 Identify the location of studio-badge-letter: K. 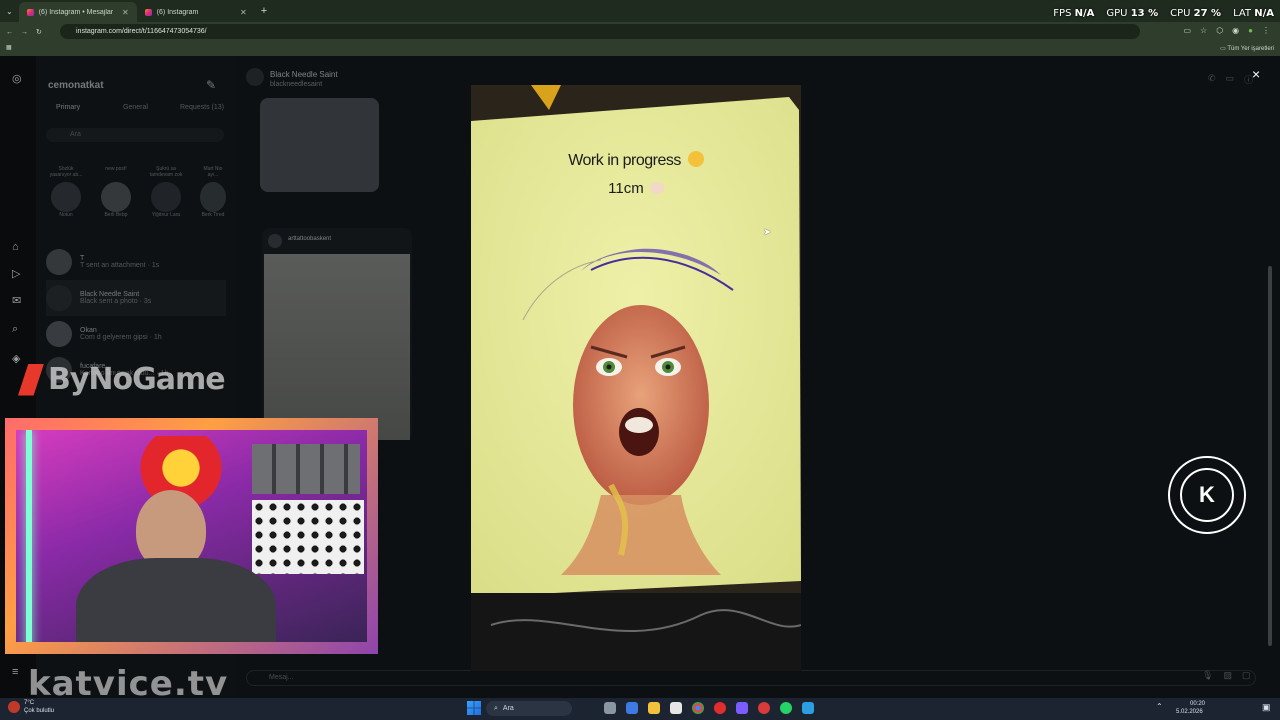
(1207, 495).